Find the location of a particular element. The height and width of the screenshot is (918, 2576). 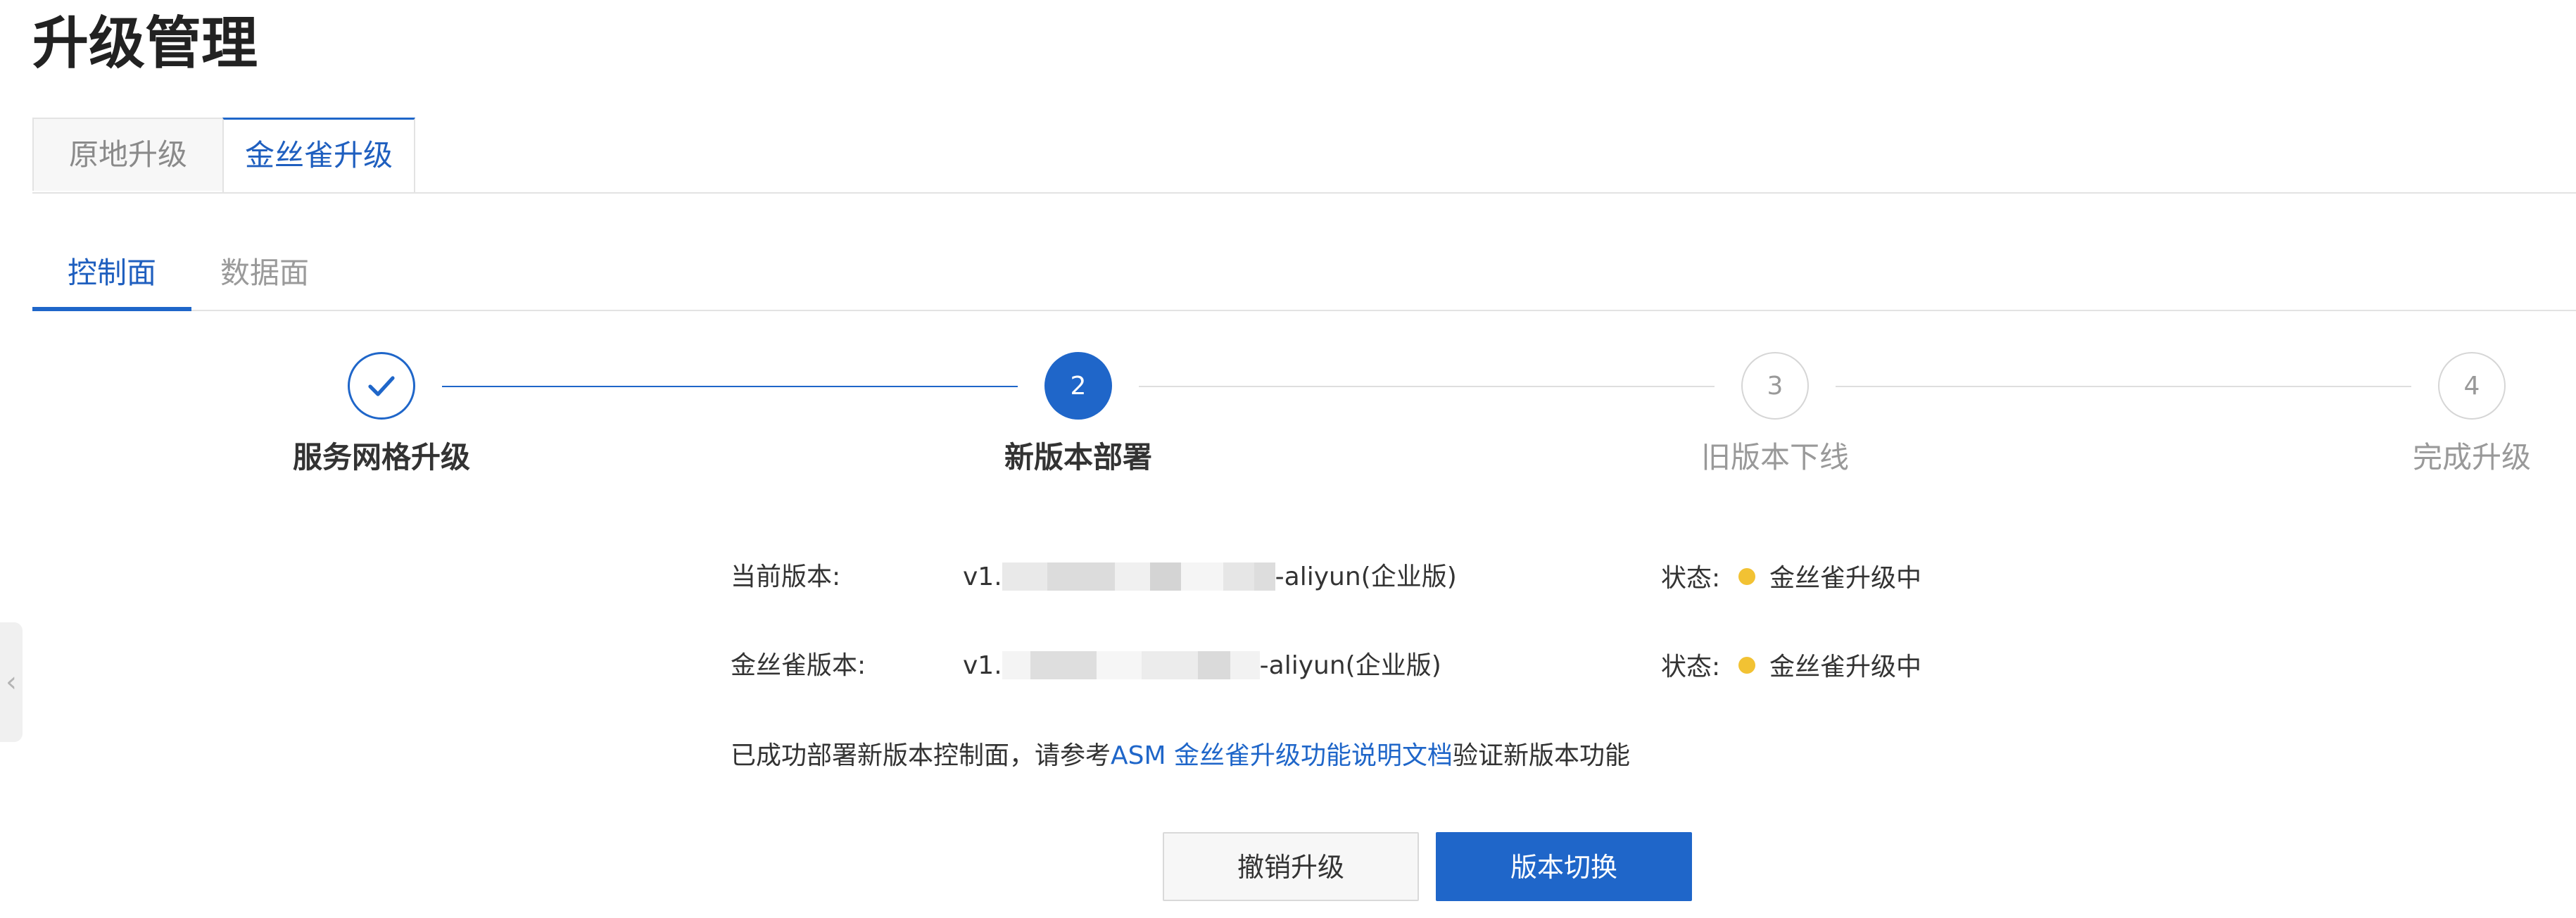

canary-status-text: 金丝雀升级中 is located at coordinates (1845, 667).